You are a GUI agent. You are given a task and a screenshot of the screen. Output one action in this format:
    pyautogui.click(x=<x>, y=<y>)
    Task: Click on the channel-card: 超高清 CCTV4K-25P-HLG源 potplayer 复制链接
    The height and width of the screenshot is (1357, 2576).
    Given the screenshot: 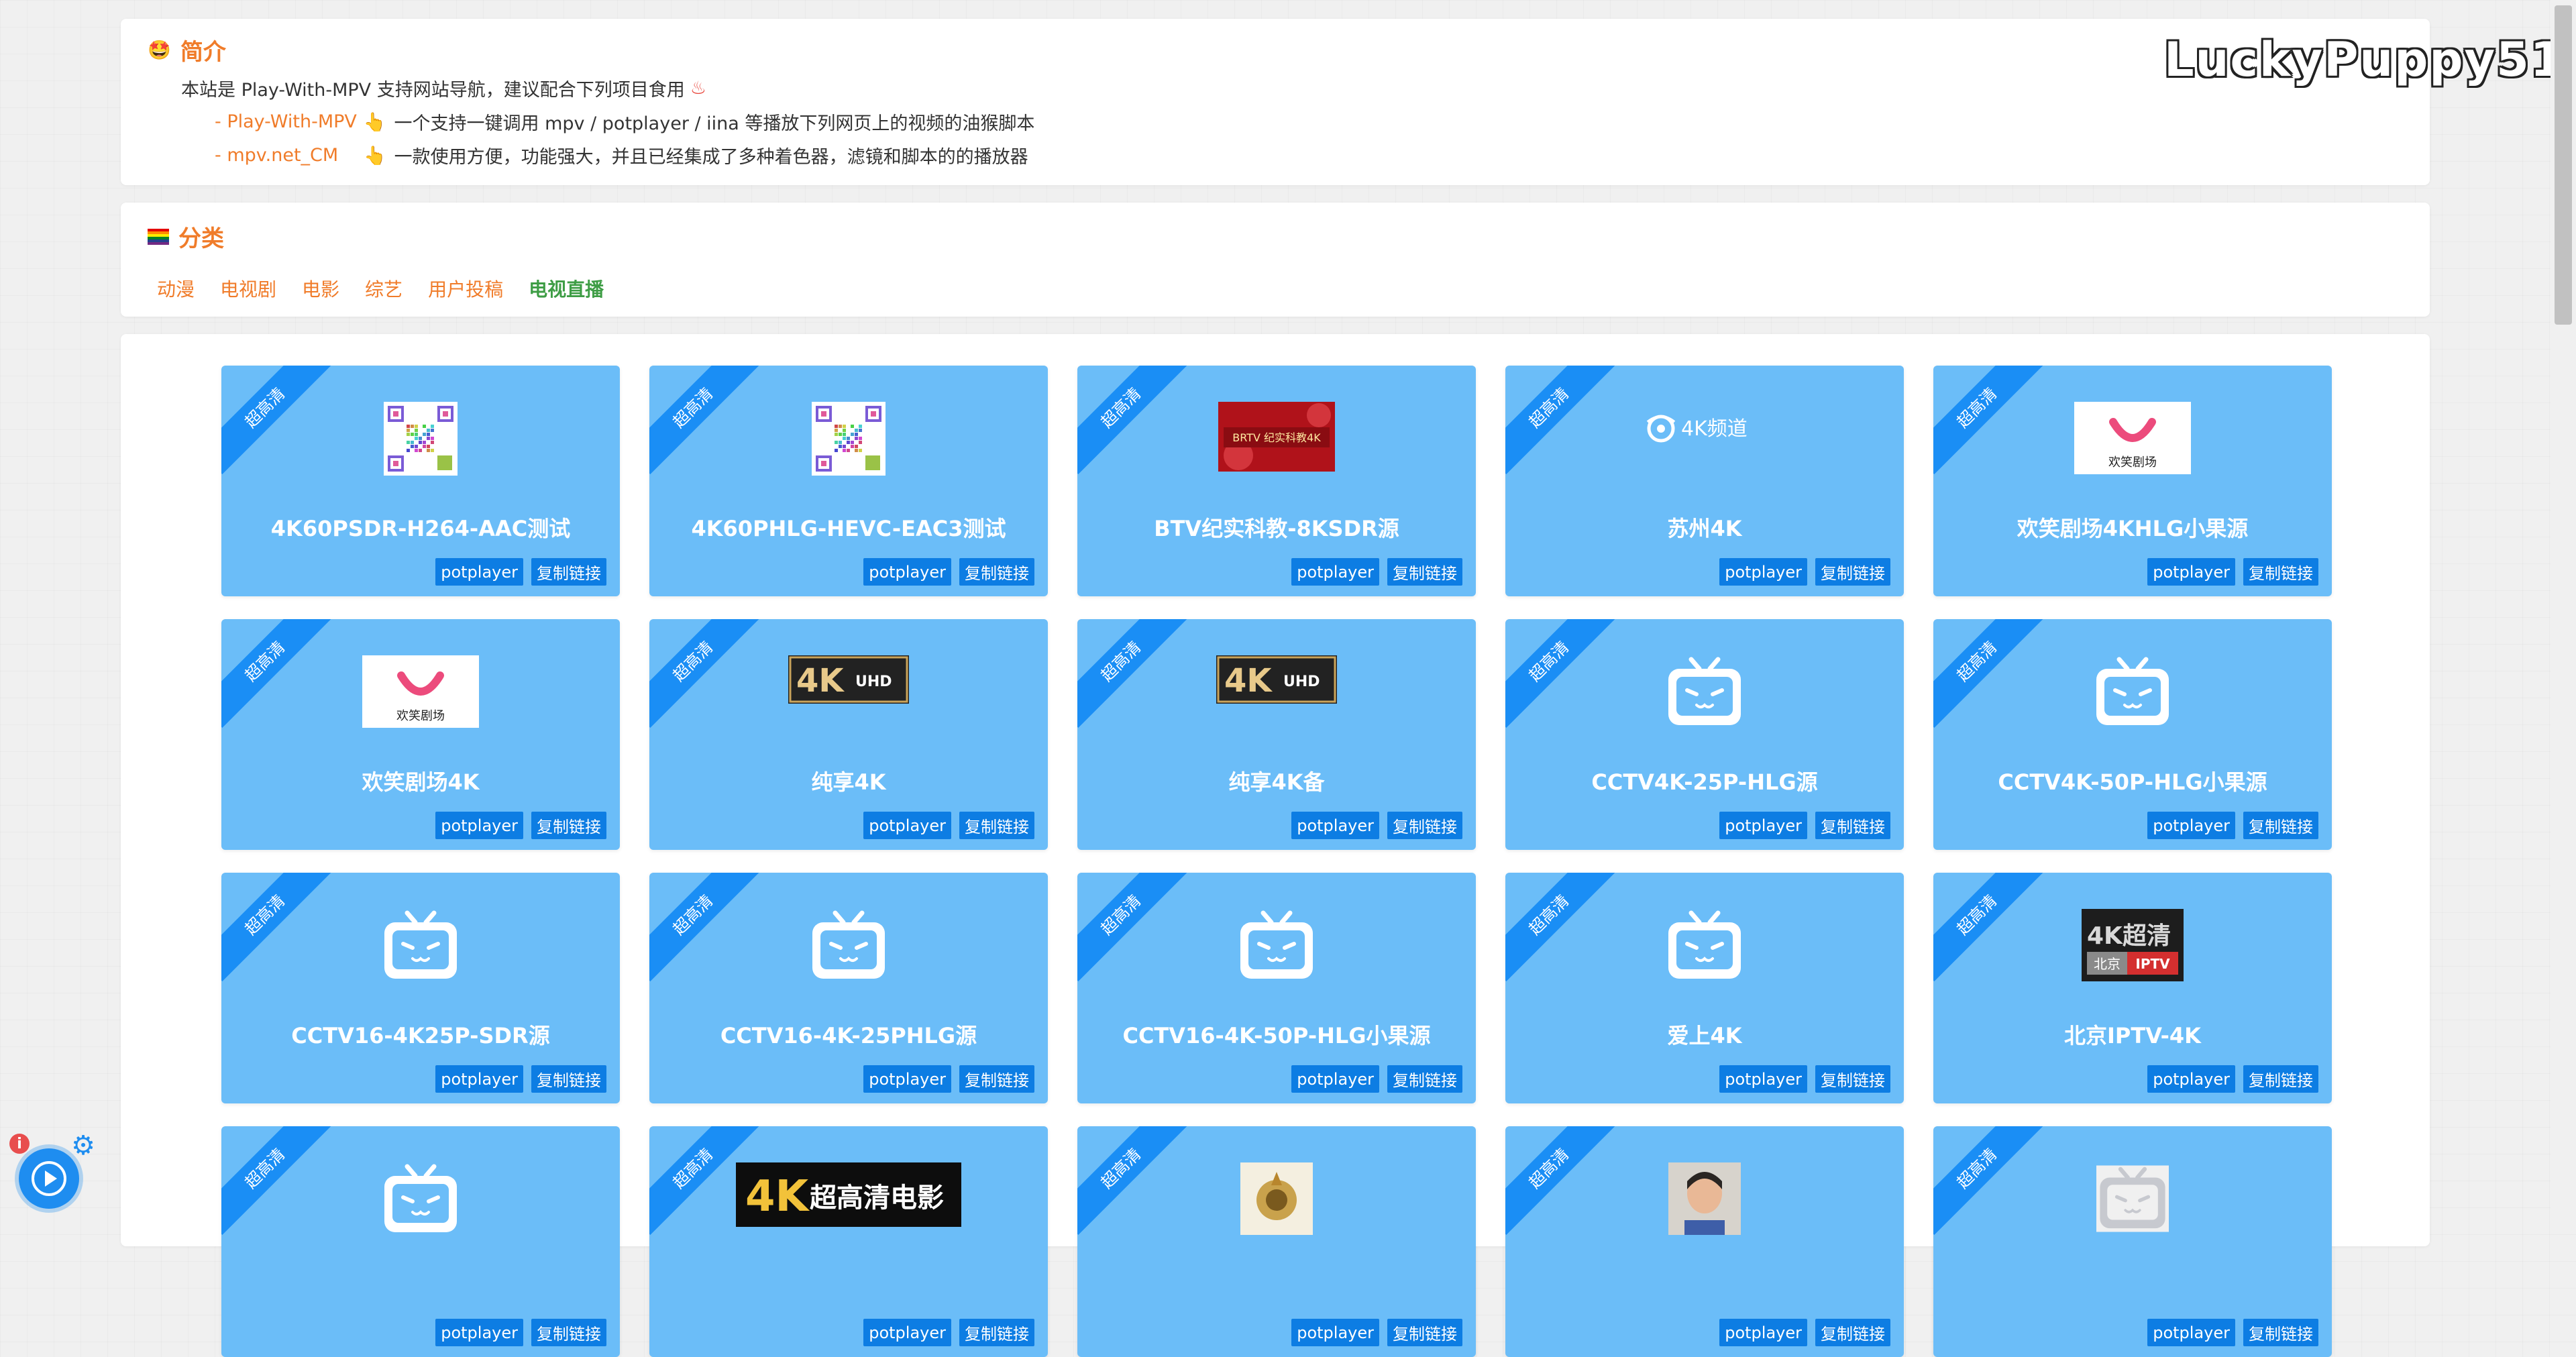 What is the action you would take?
    pyautogui.click(x=1704, y=734)
    